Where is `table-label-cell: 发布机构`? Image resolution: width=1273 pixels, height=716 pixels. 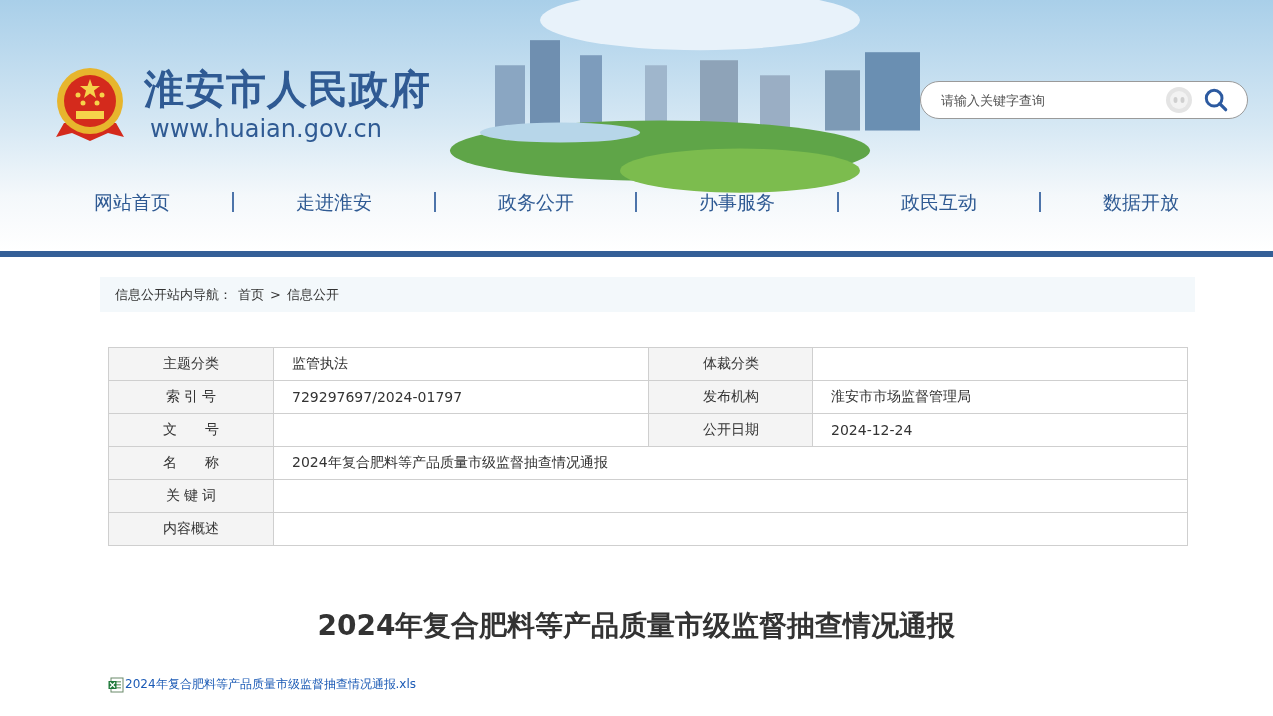
table-label-cell: 发布机构 is located at coordinates (730, 397).